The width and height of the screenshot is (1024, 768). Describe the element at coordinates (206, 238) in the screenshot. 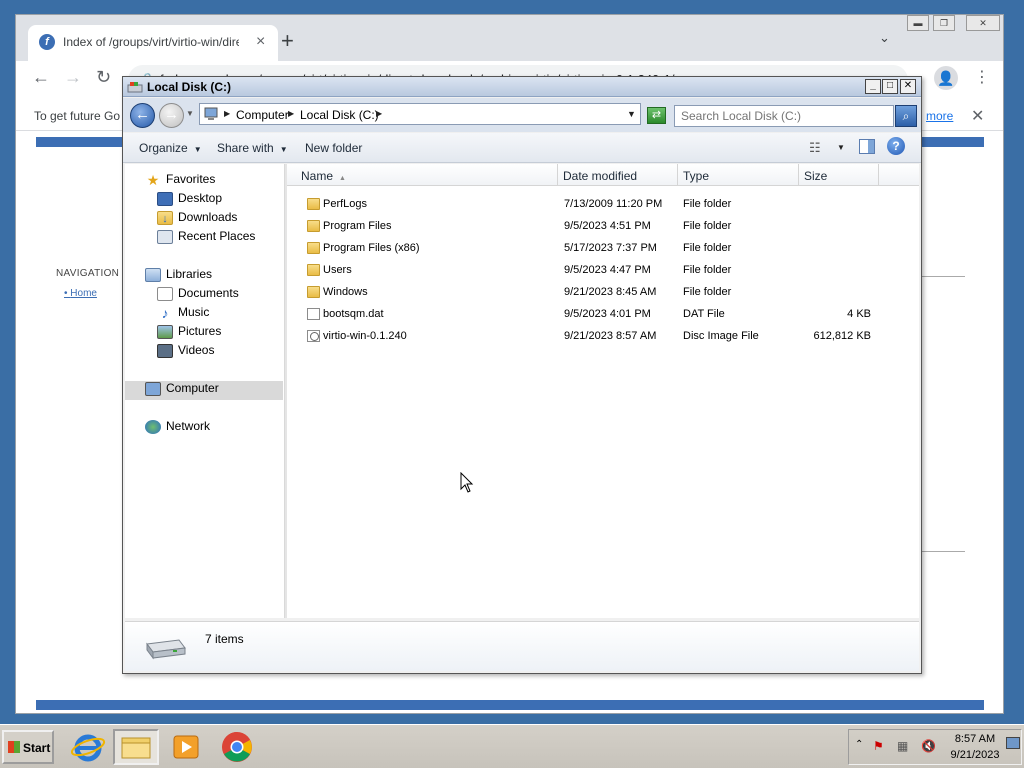

I see `nav-recent-places: Recent Places` at that location.